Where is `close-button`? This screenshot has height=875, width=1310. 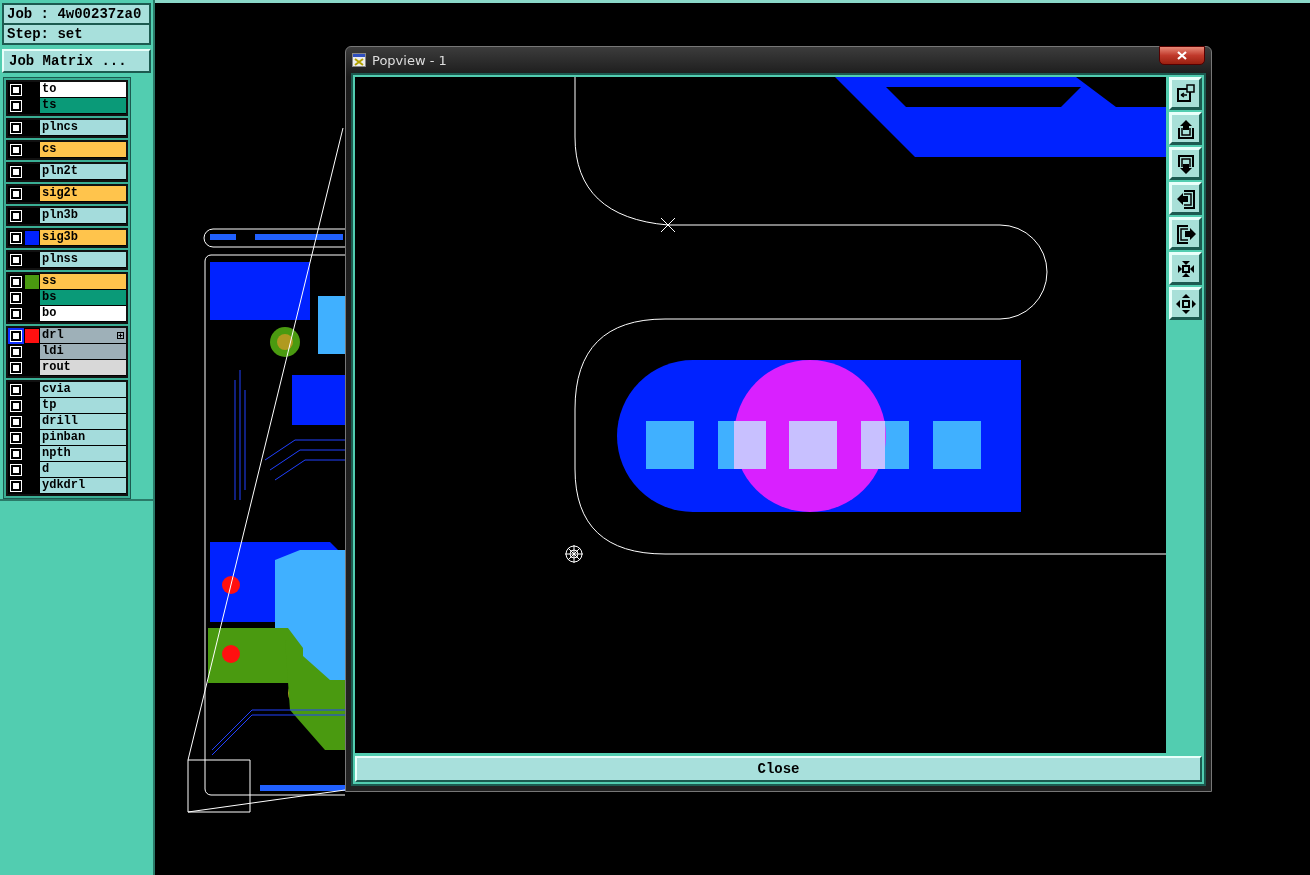
close-button is located at coordinates (1182, 55).